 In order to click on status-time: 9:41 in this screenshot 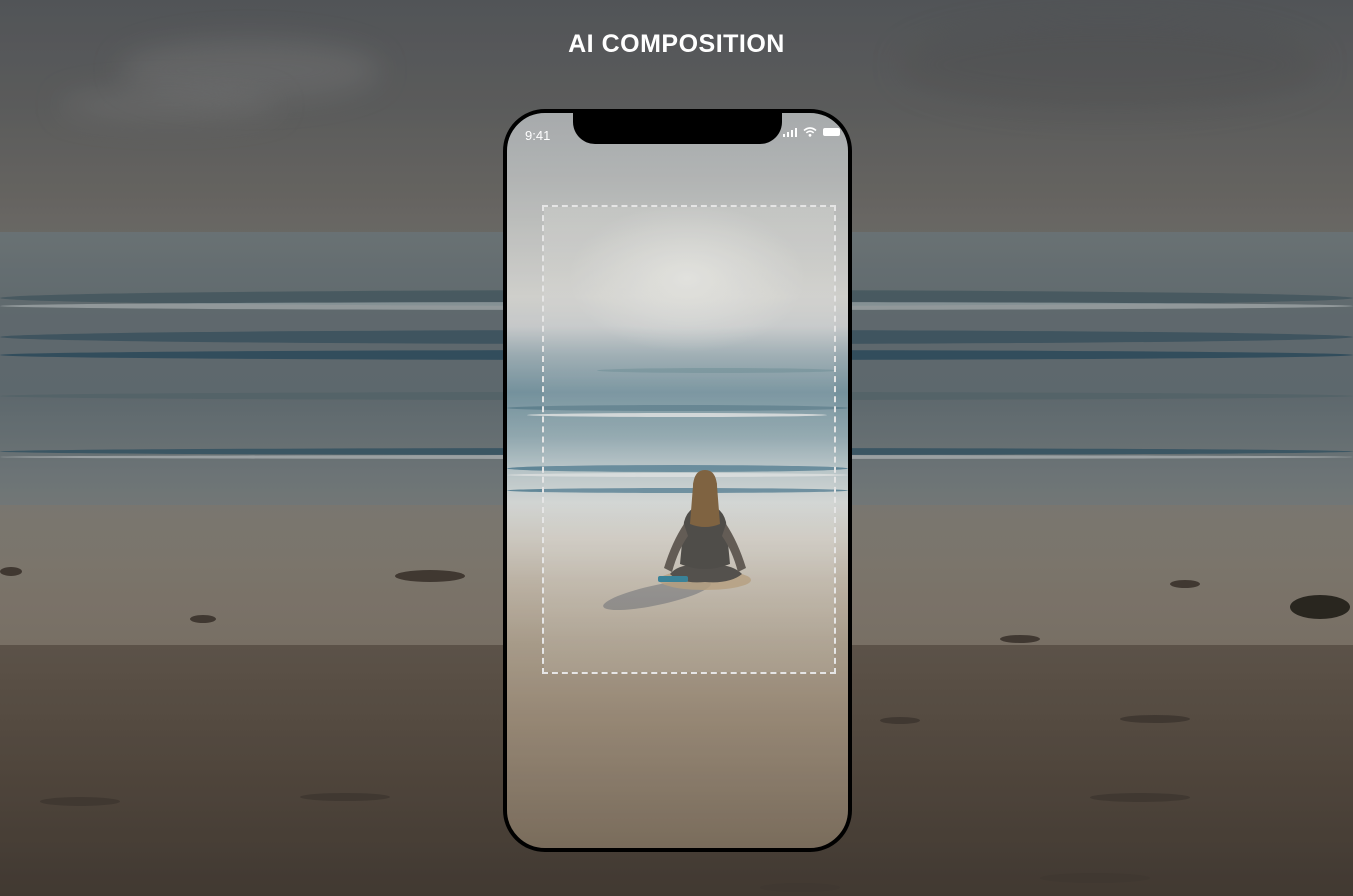, I will do `click(538, 135)`.